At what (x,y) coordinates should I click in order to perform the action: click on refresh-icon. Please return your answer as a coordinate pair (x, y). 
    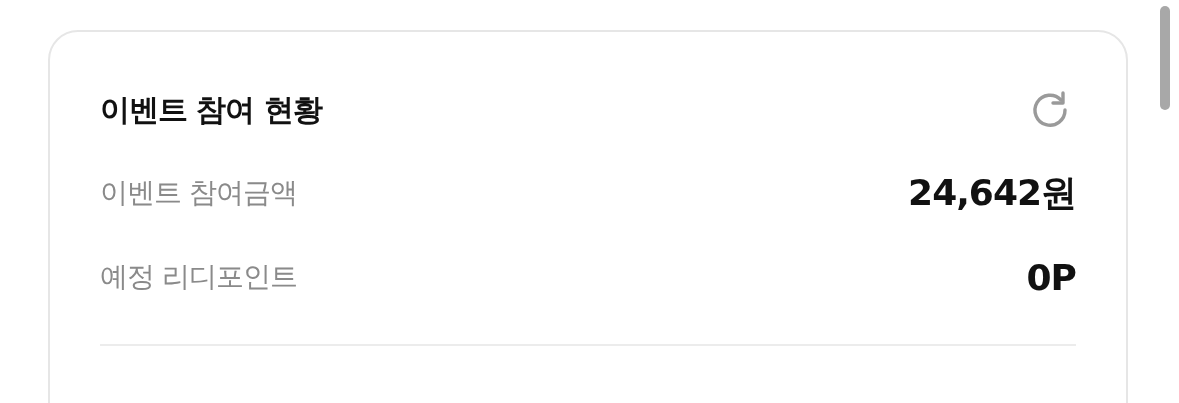
    Looking at the image, I should click on (1050, 110).